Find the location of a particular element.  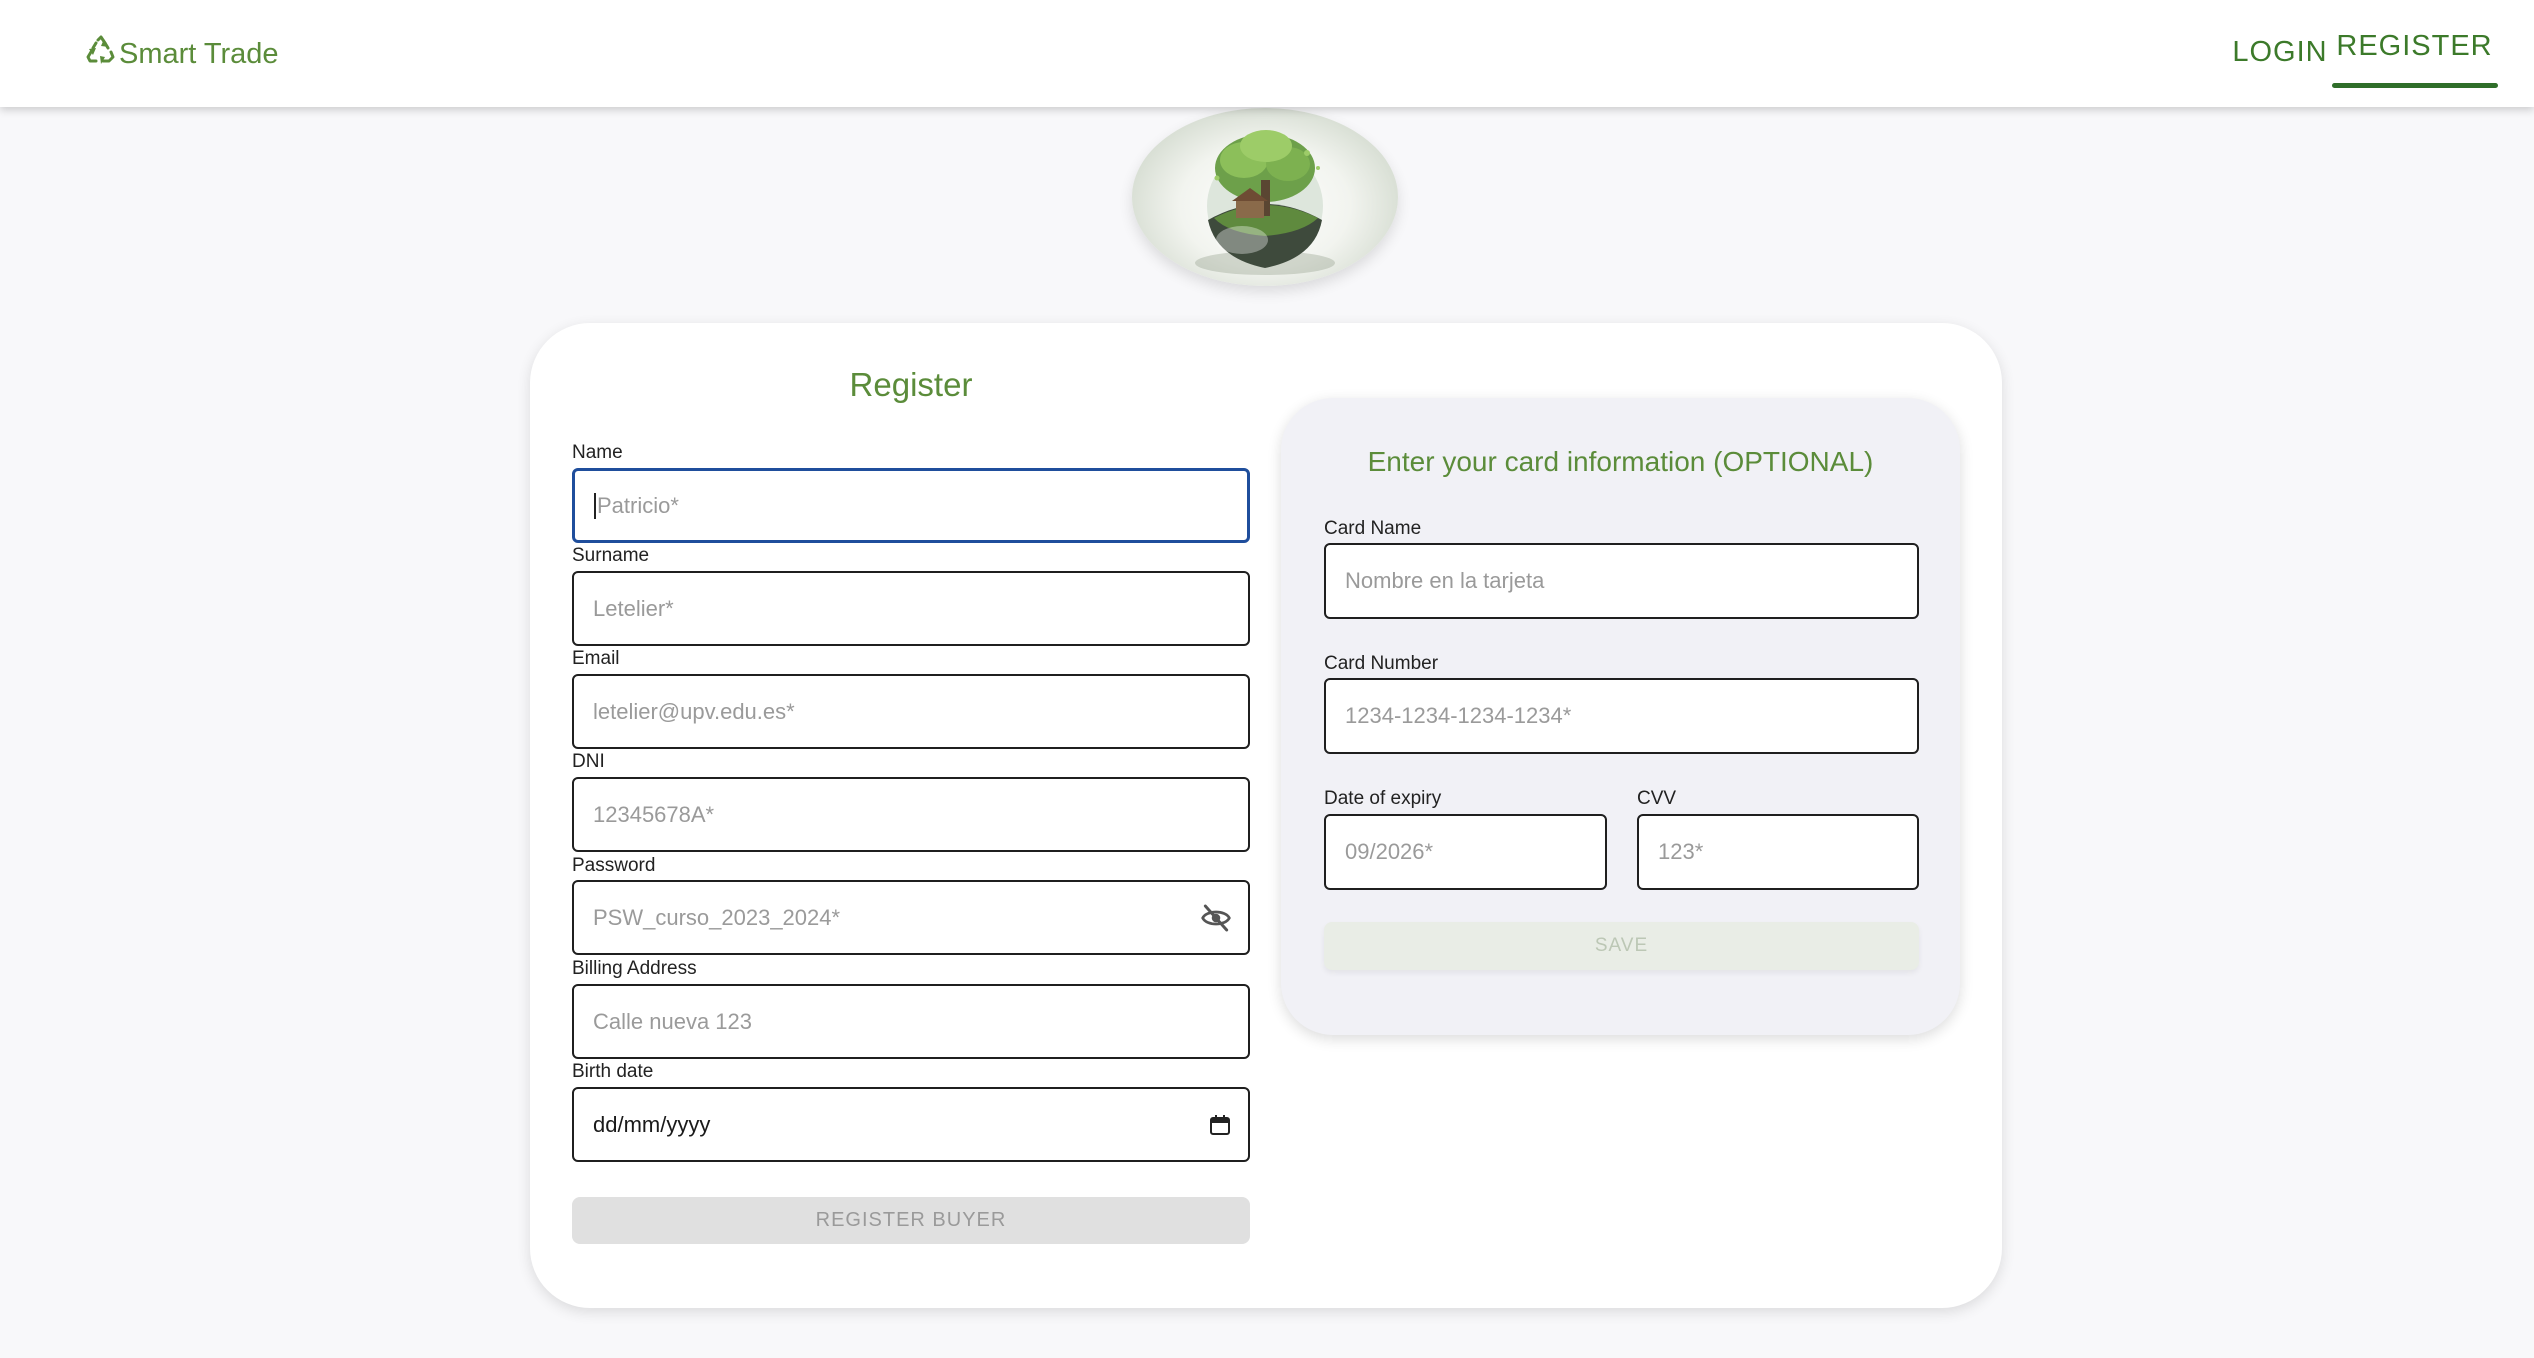

eye-off-icon is located at coordinates (1216, 918).